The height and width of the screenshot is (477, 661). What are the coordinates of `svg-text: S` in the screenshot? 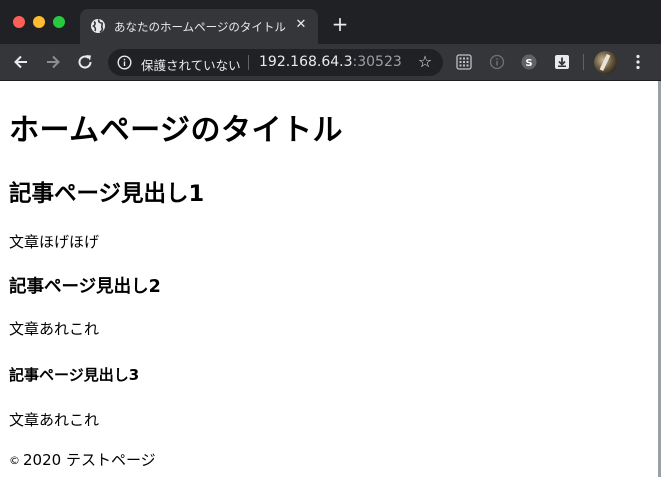 It's located at (528, 63).